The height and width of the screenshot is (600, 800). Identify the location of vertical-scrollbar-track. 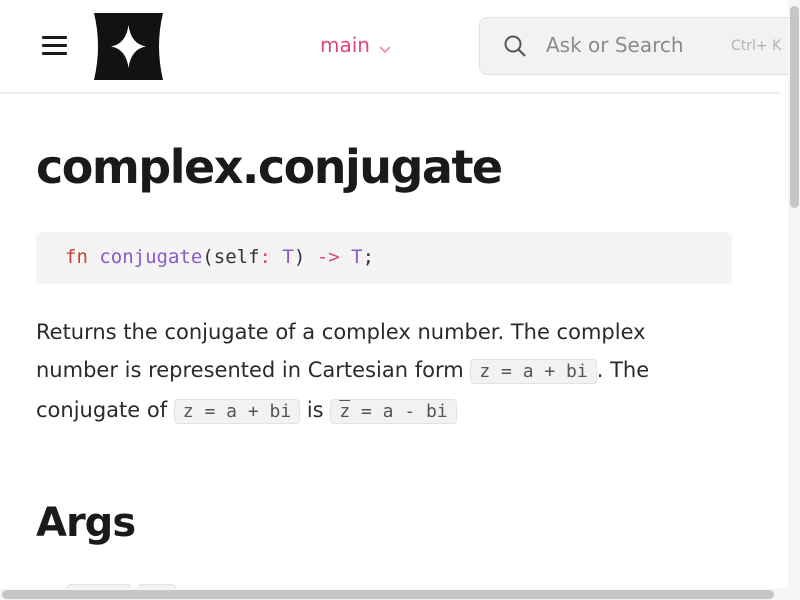
(794, 294).